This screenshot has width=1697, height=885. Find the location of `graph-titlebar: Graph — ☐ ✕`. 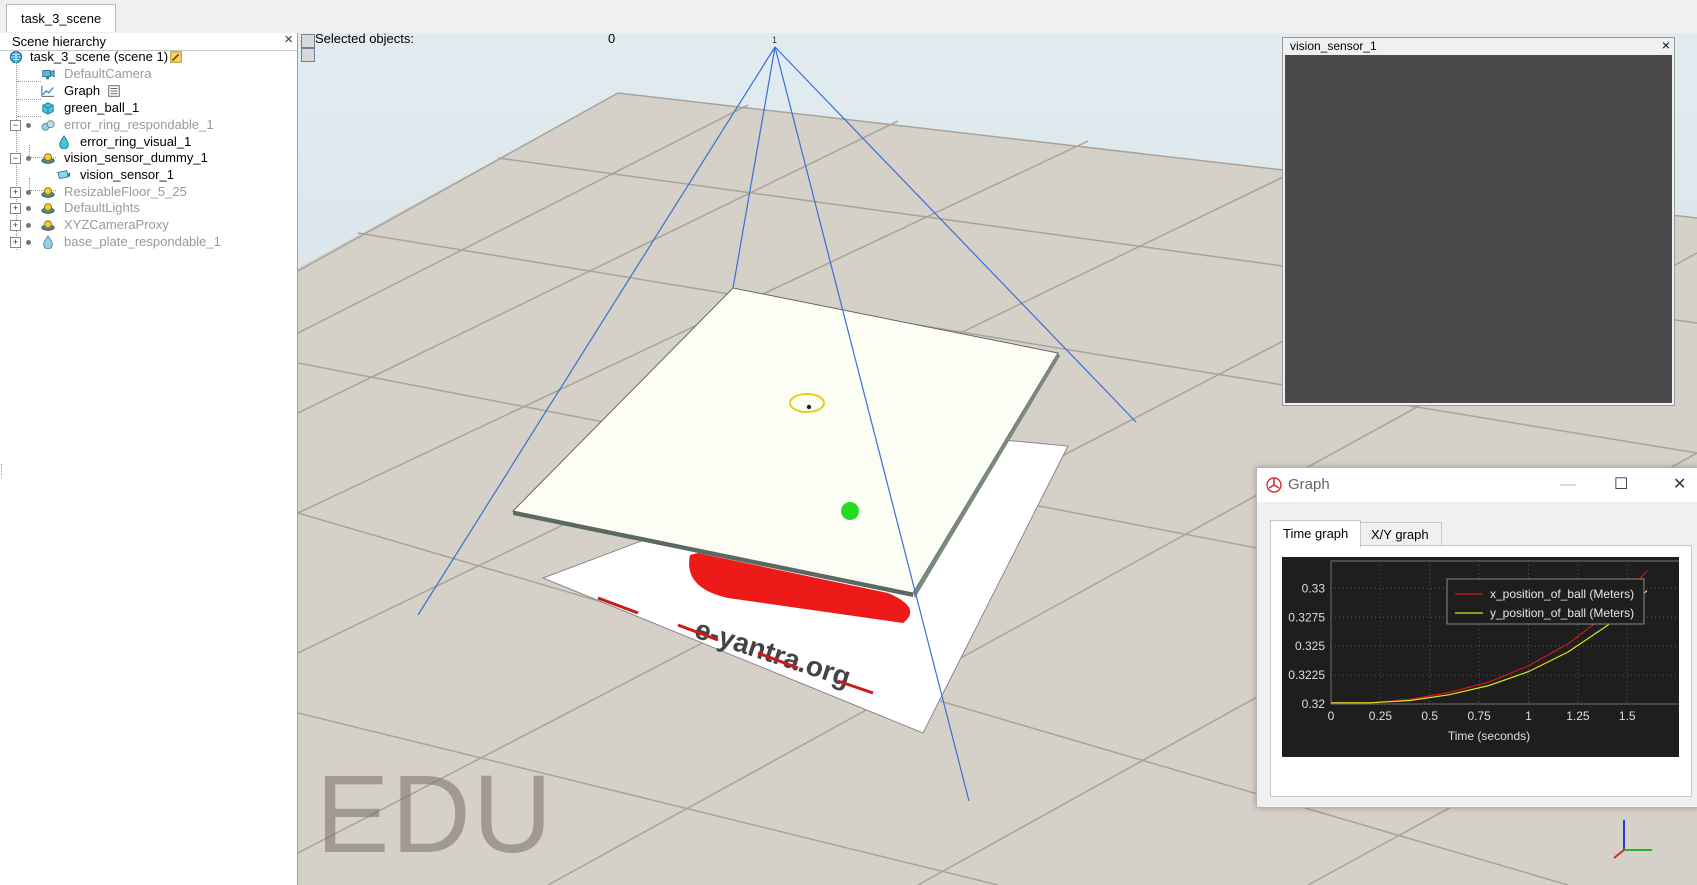

graph-titlebar: Graph — ☐ ✕ is located at coordinates (1477, 485).